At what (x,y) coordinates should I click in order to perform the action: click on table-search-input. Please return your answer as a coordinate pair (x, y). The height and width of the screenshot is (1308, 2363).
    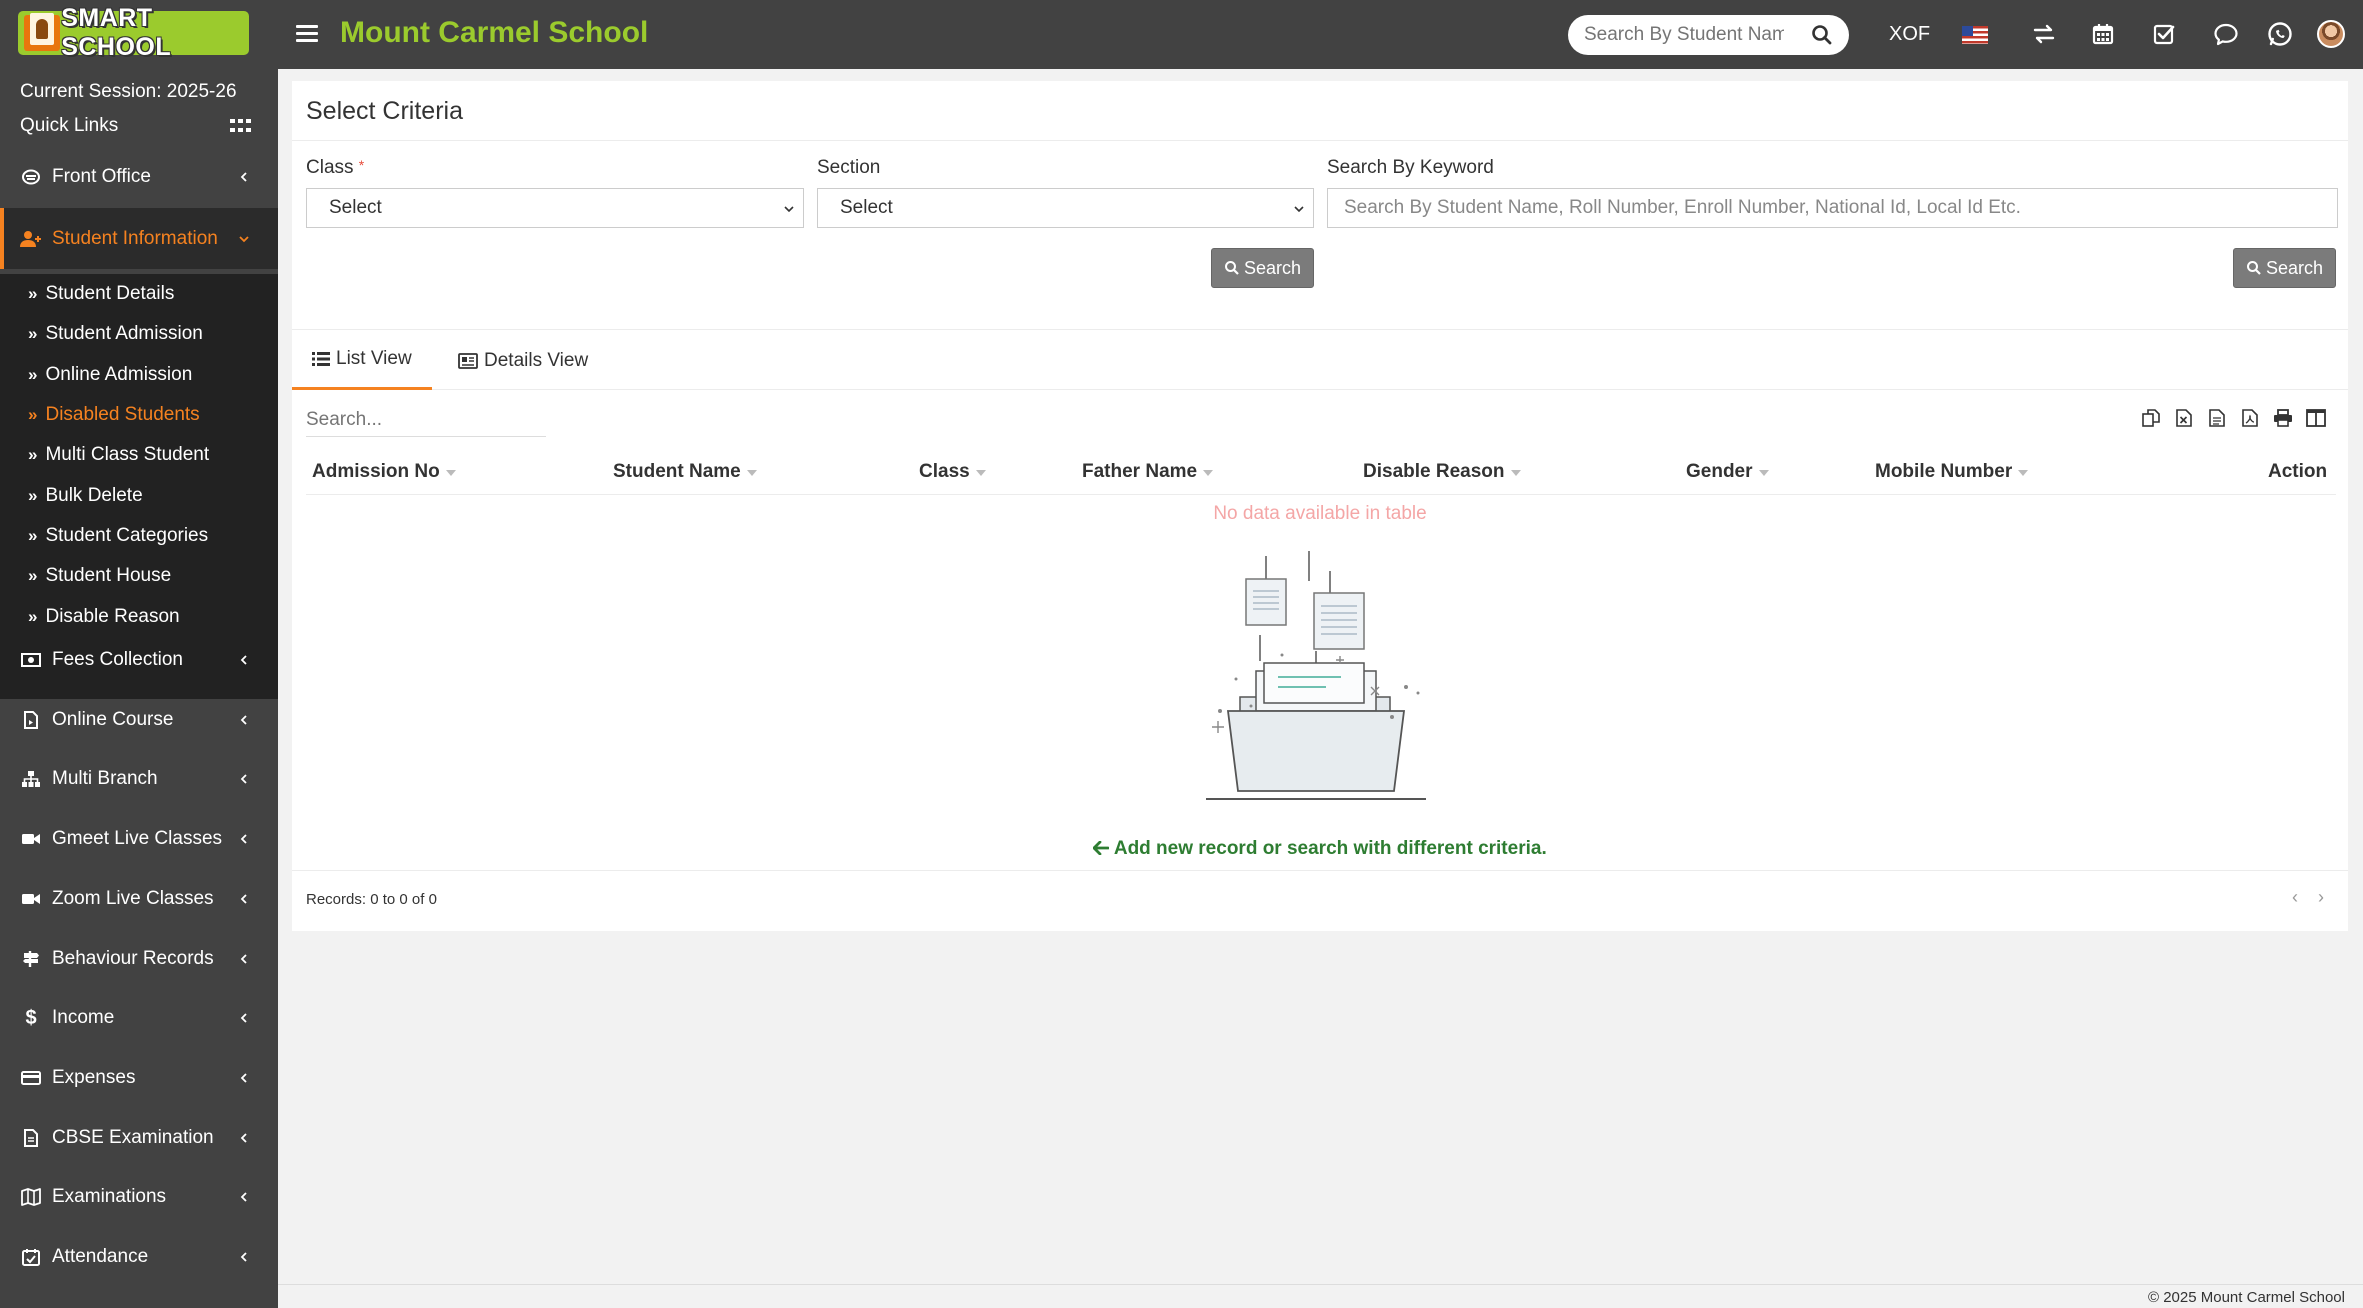
    Looking at the image, I should click on (426, 420).